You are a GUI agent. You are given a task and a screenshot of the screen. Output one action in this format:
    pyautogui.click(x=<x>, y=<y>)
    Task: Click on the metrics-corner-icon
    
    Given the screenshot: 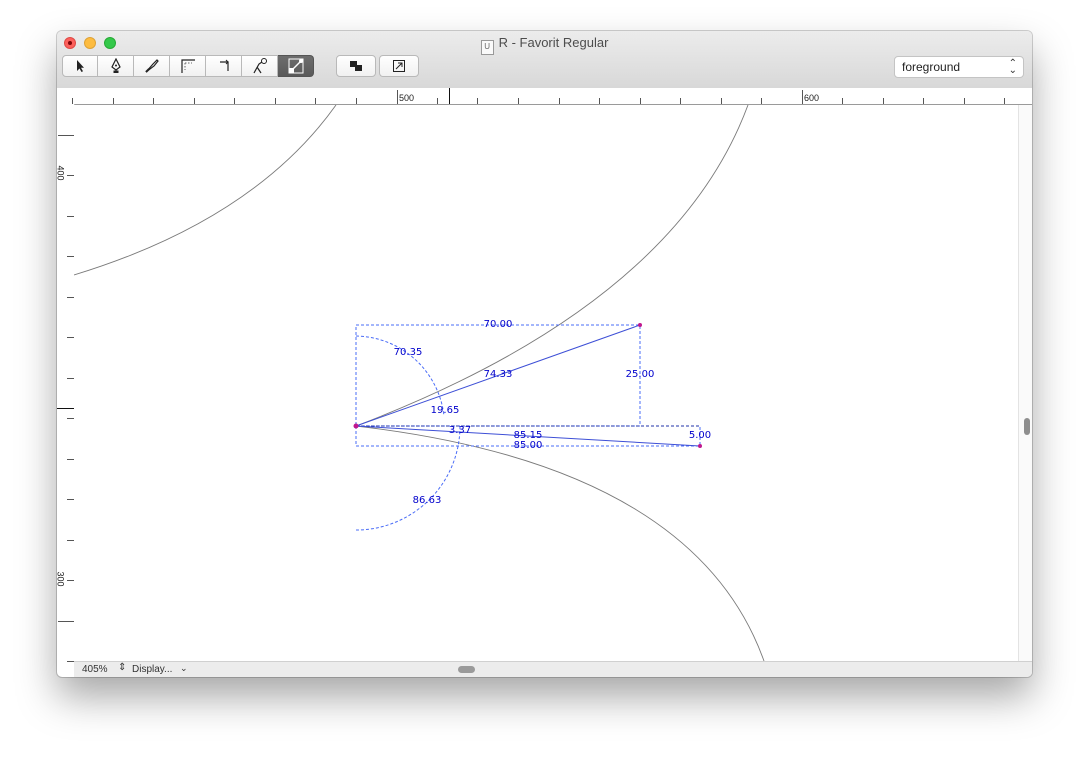 What is the action you would take?
    pyautogui.click(x=187, y=66)
    